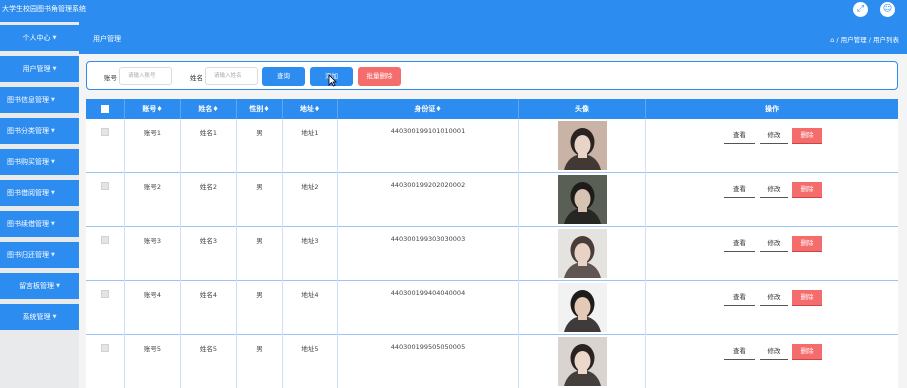 This screenshot has width=907, height=388. What do you see at coordinates (44, 9) in the screenshot?
I see `app-title: 大学生校园图书角管理系统` at bounding box center [44, 9].